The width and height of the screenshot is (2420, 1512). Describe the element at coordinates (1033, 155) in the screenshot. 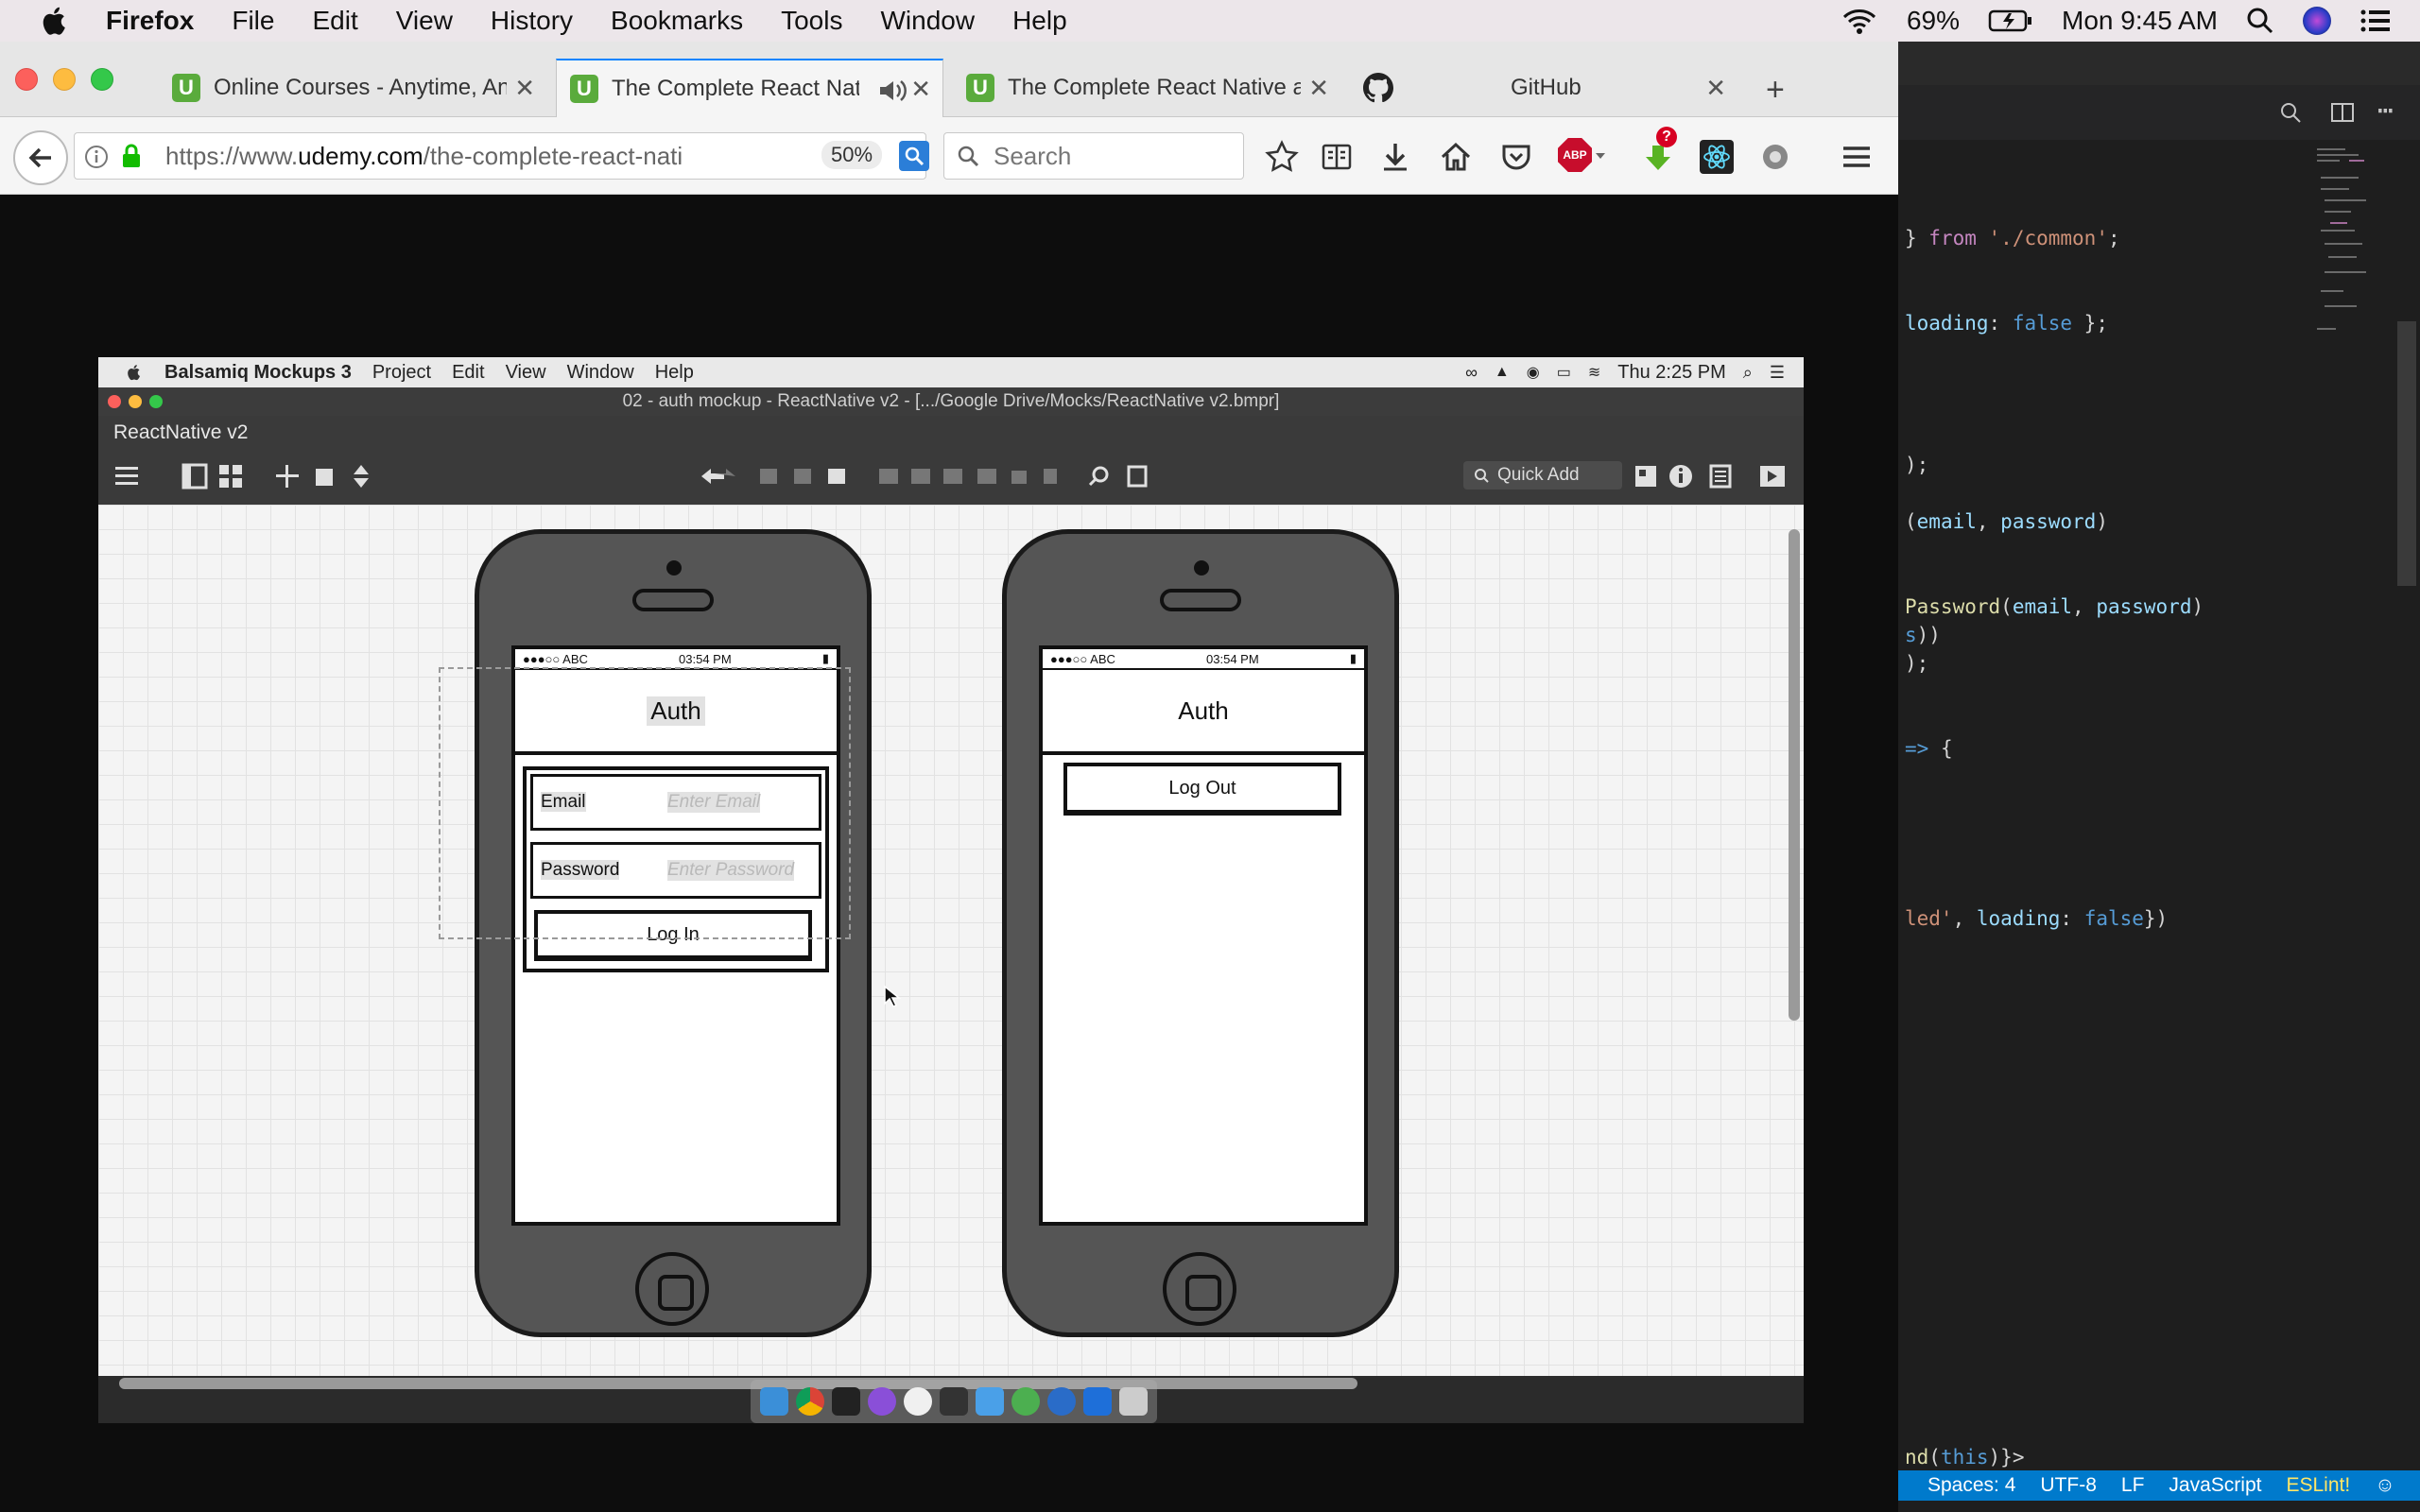

I see `search-placeholder: Search` at that location.